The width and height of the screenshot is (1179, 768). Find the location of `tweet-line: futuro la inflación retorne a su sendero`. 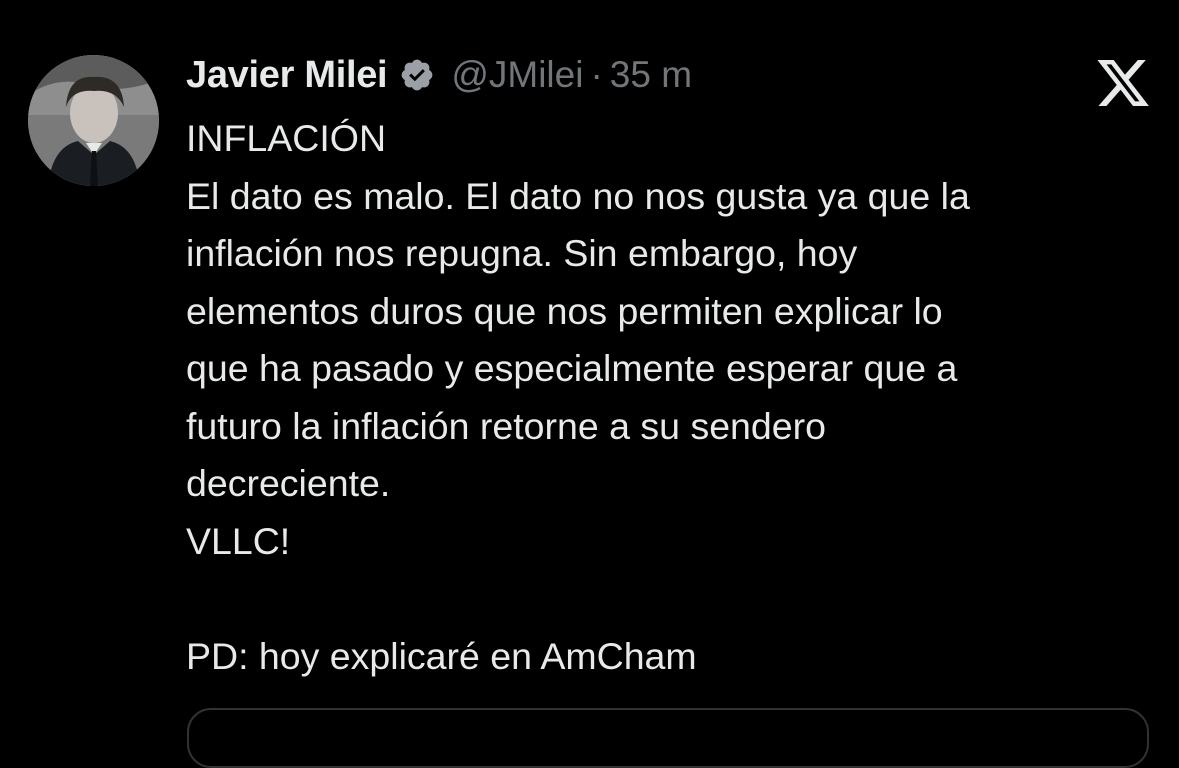

tweet-line: futuro la inflación retorne a su sendero is located at coordinates (506, 425).